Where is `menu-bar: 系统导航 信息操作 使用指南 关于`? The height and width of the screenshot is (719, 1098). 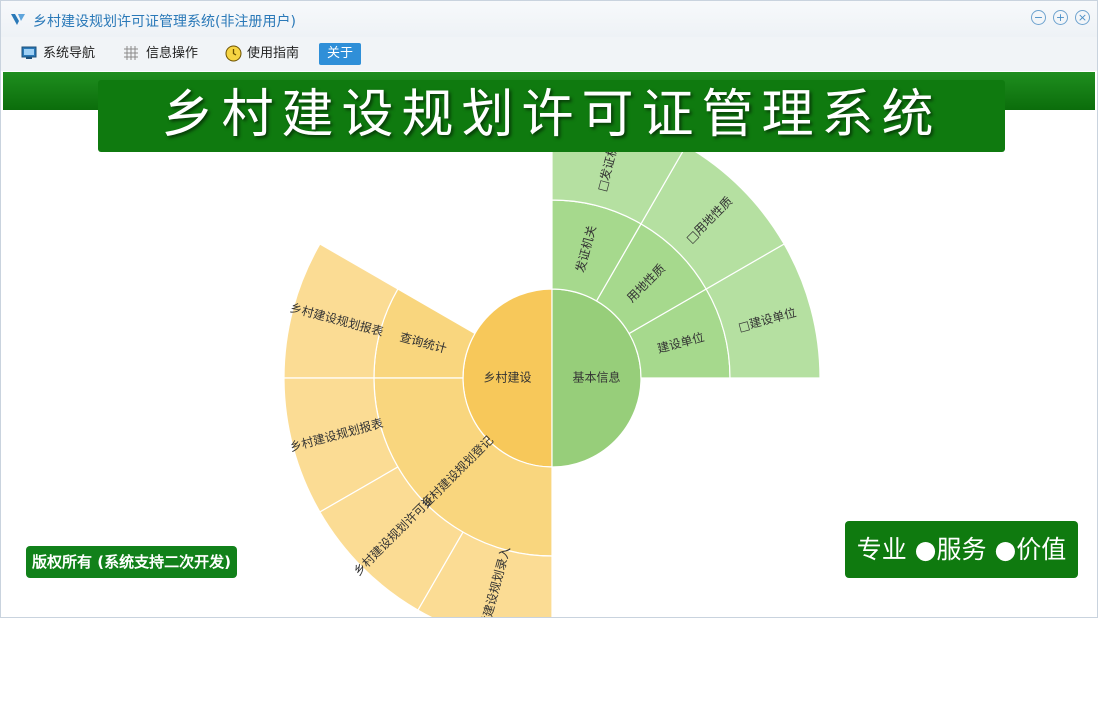 menu-bar: 系统导航 信息操作 使用指南 关于 is located at coordinates (549, 54).